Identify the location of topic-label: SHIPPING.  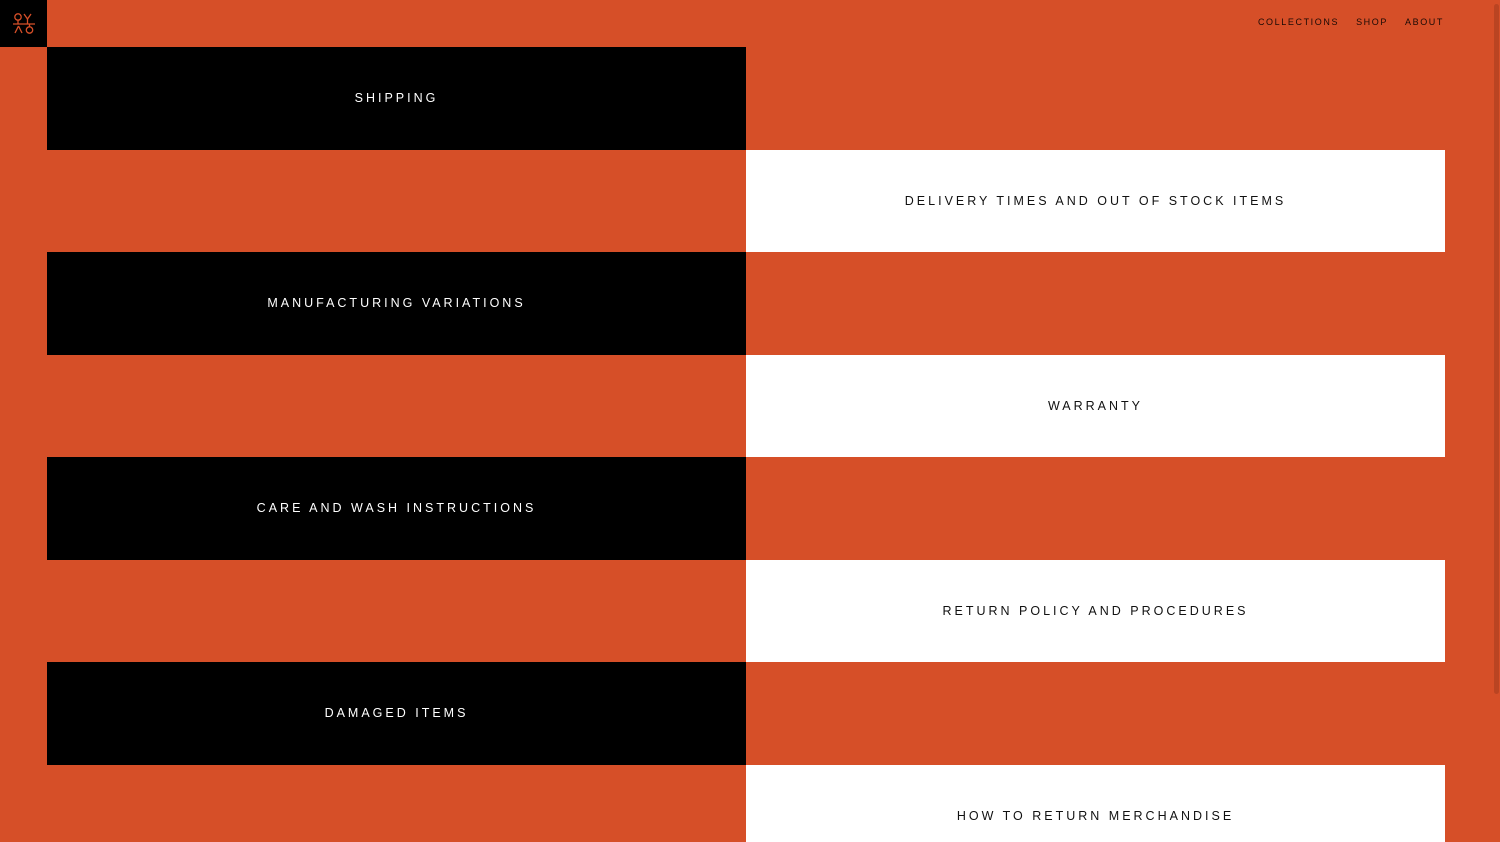
(396, 98).